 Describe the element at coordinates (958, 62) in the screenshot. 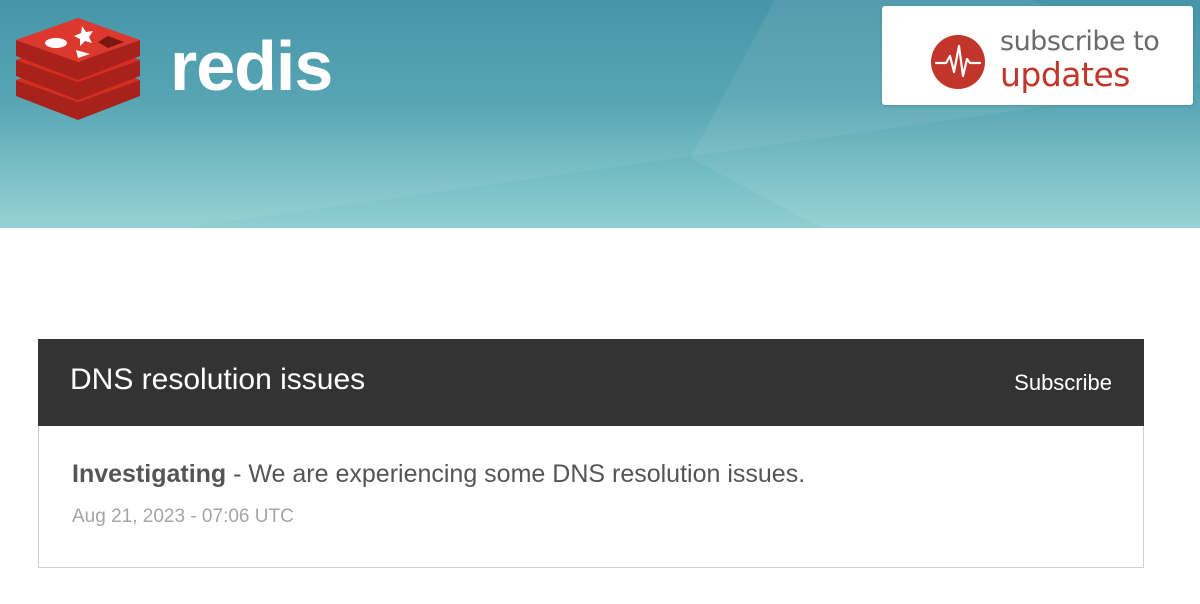

I see `pulse-icon` at that location.